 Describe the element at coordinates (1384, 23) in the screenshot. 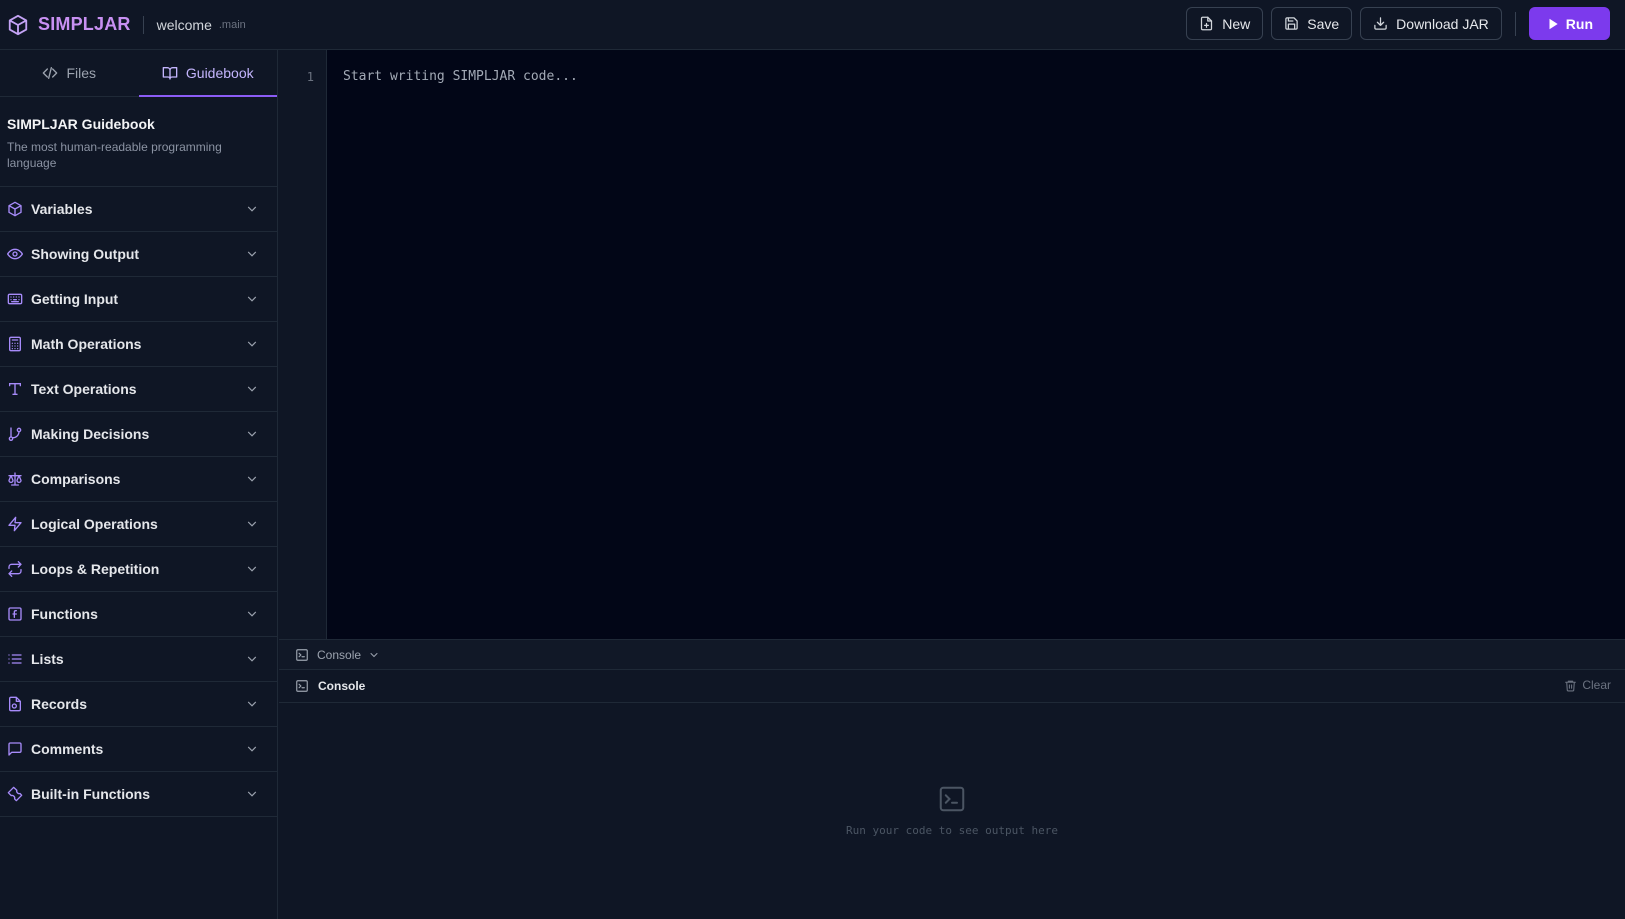

I see `download-icon` at that location.